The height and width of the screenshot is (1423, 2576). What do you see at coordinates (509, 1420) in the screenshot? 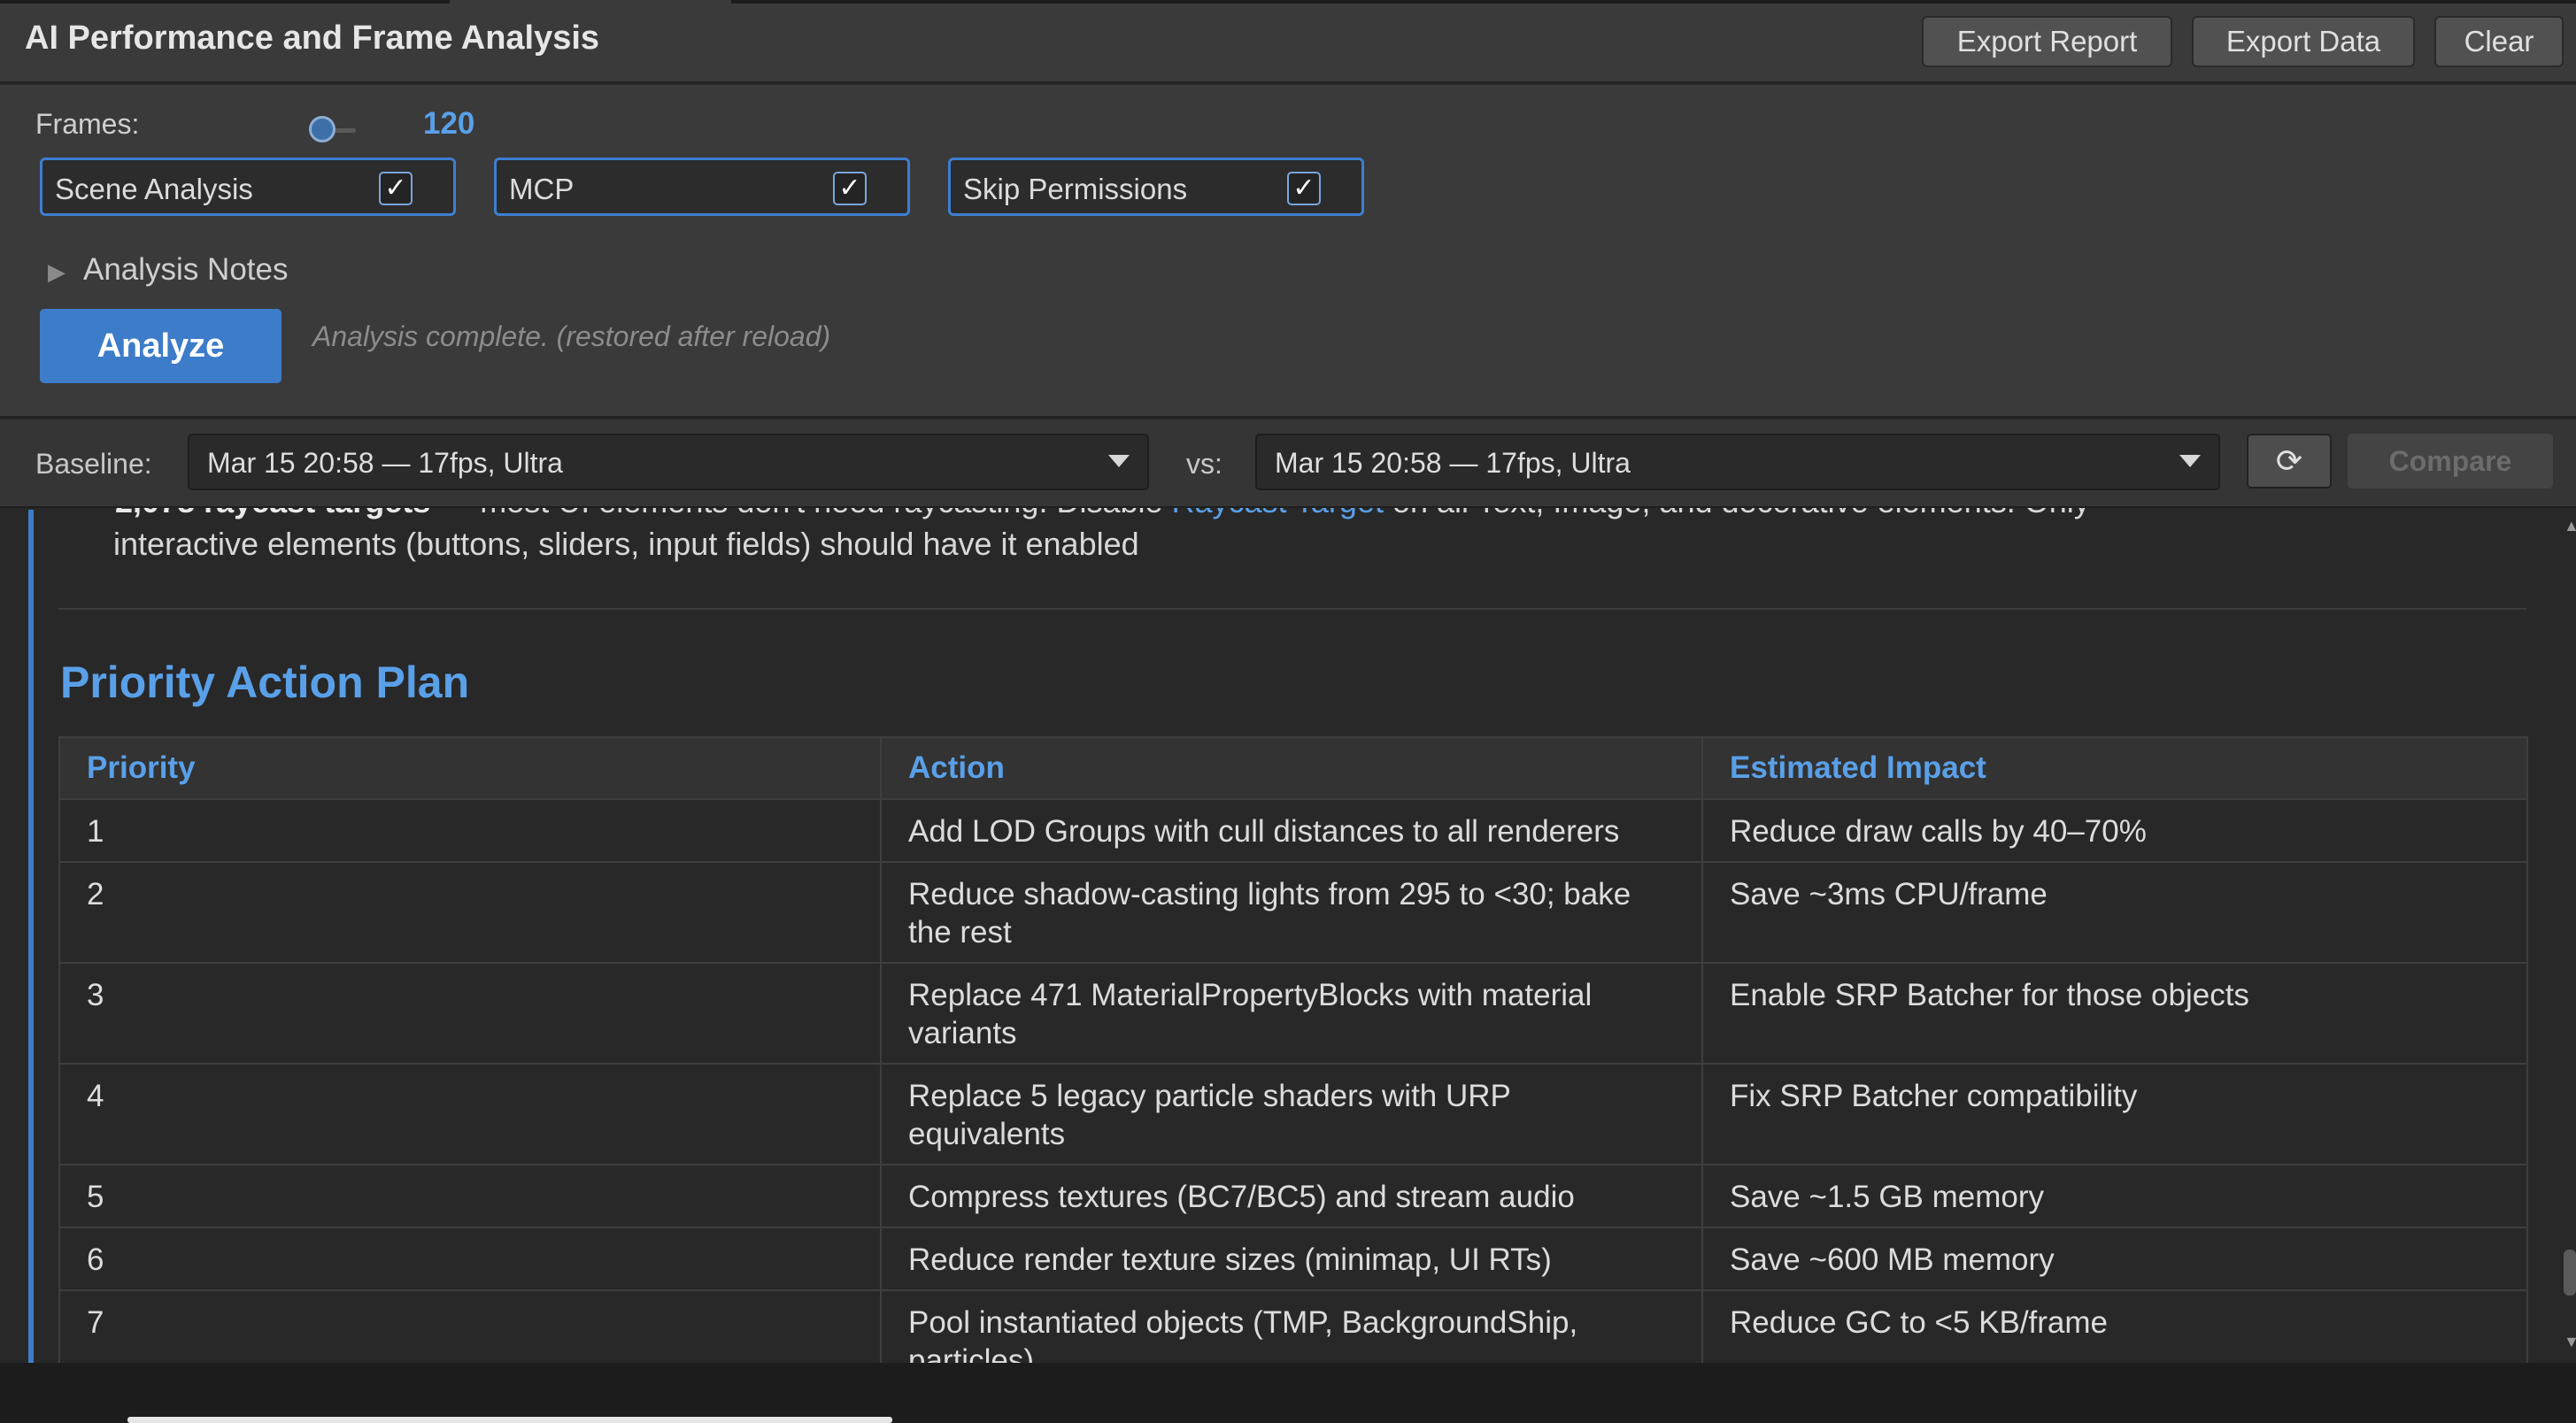
I see `bottom-tab-indicator` at bounding box center [509, 1420].